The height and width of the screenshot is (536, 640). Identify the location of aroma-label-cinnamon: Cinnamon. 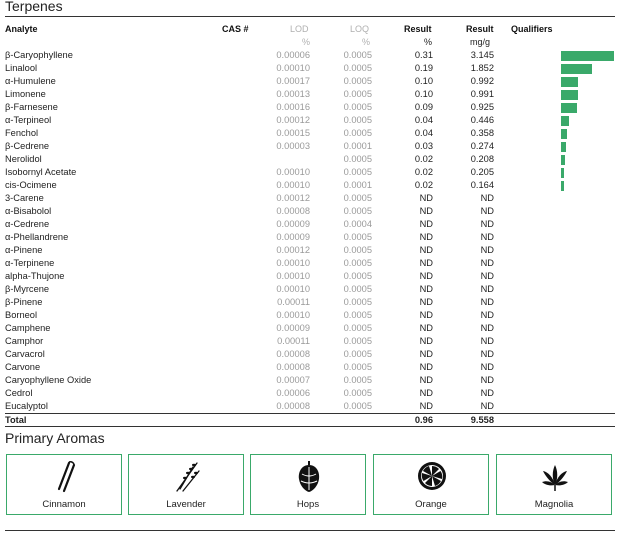
(64, 504).